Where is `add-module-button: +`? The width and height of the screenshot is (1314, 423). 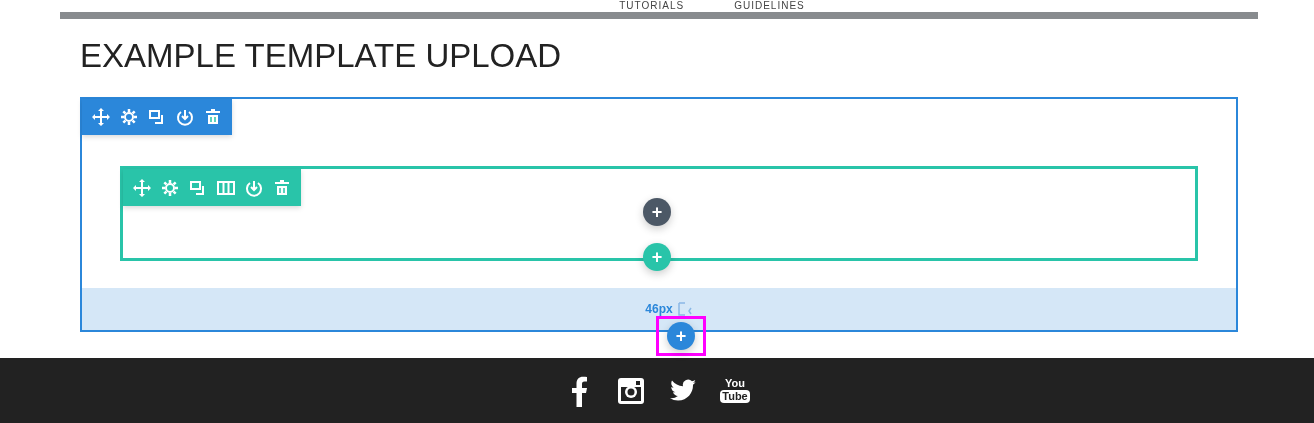
add-module-button: + is located at coordinates (657, 212).